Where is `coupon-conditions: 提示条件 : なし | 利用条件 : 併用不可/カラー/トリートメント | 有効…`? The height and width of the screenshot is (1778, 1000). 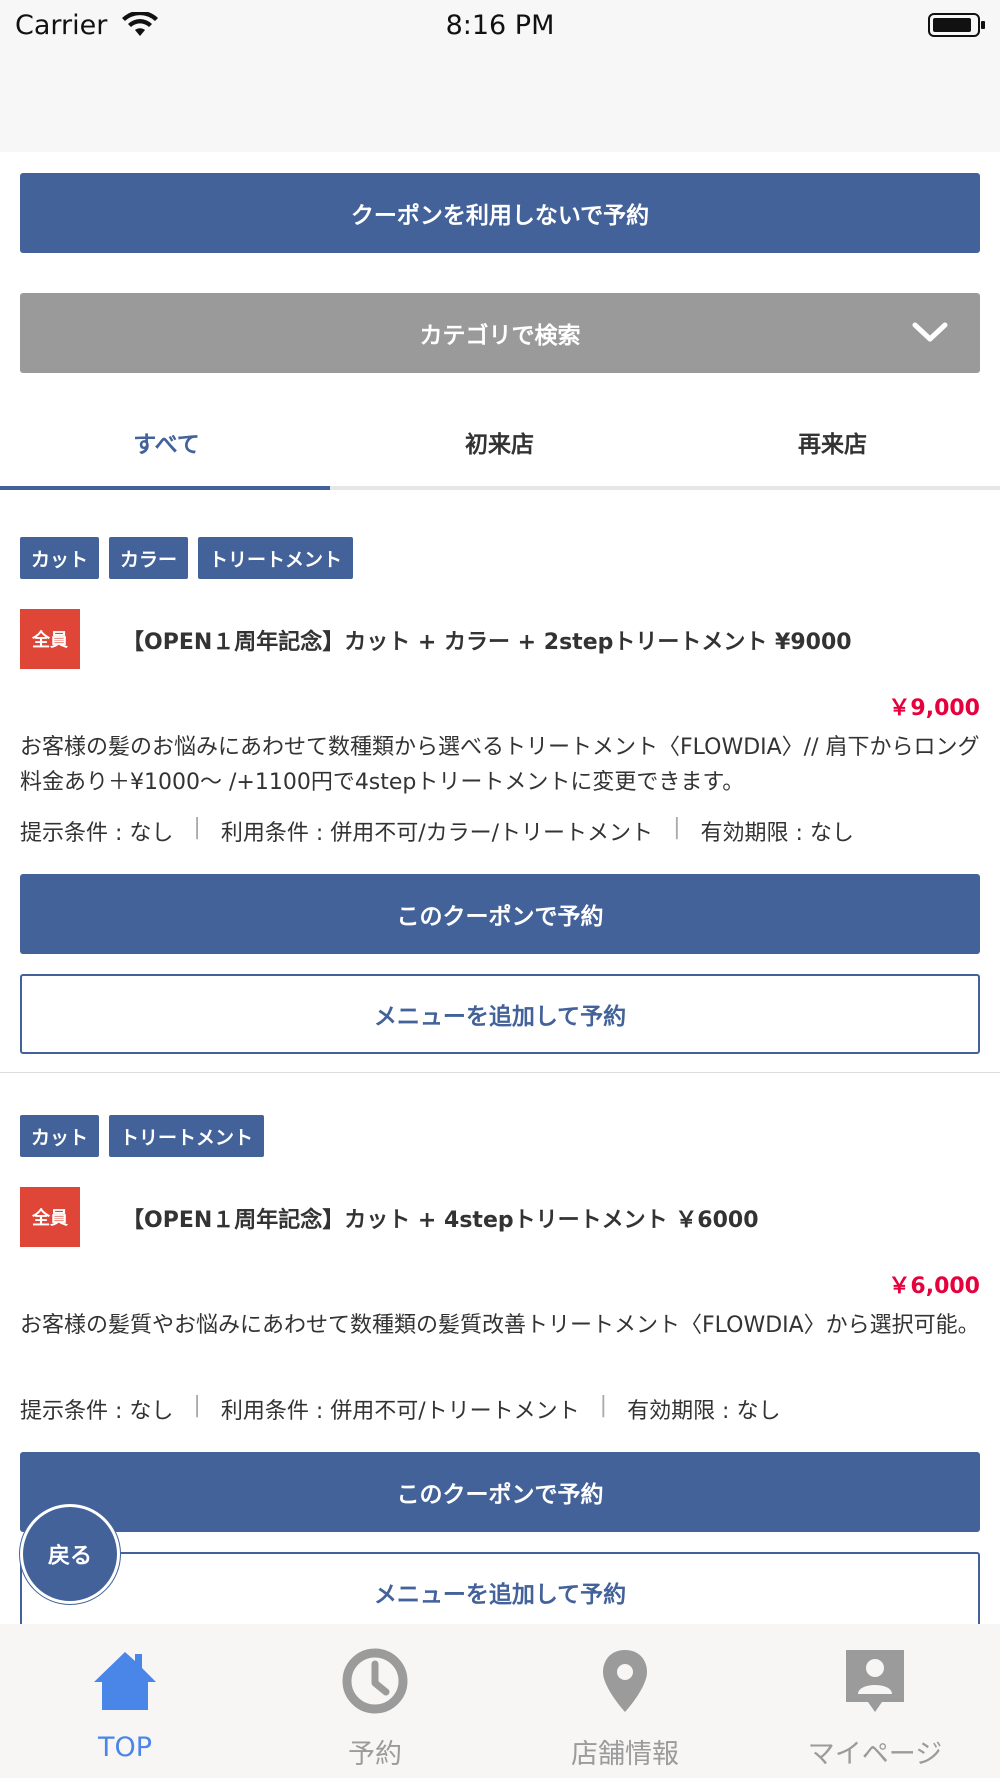
coupon-conditions: 提示条件 : なし | 利用条件 : 併用不可/カラー/トリートメント | 有効… is located at coordinates (437, 830).